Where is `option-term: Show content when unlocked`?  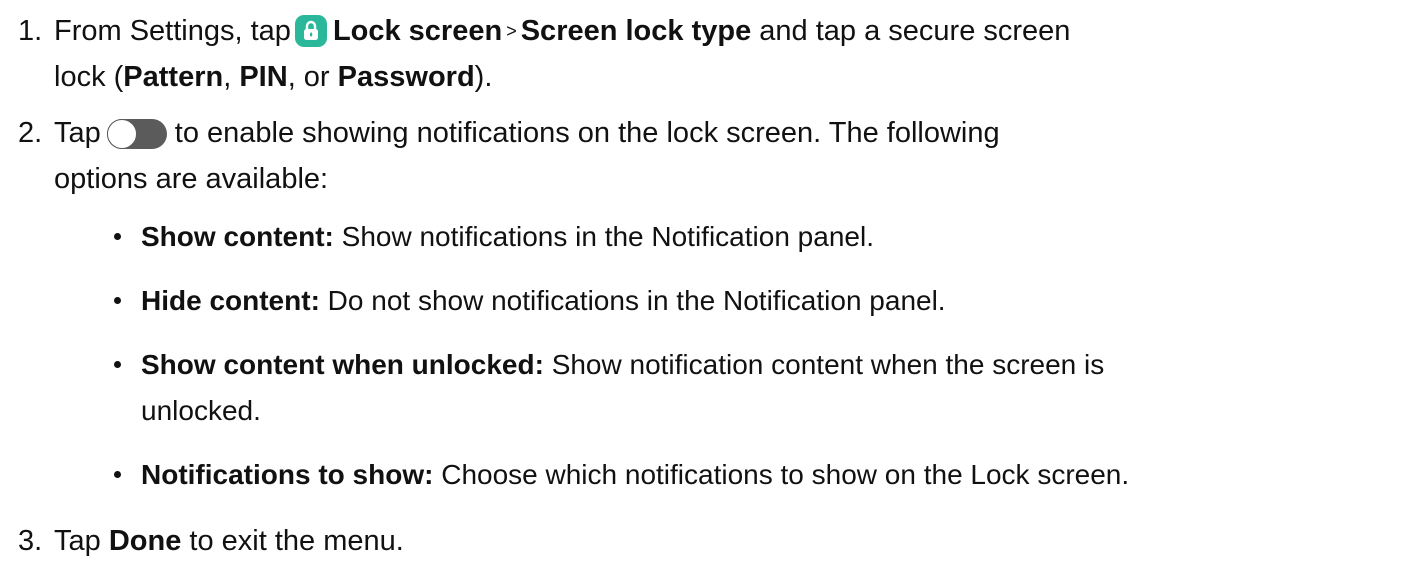 option-term: Show content when unlocked is located at coordinates (338, 364).